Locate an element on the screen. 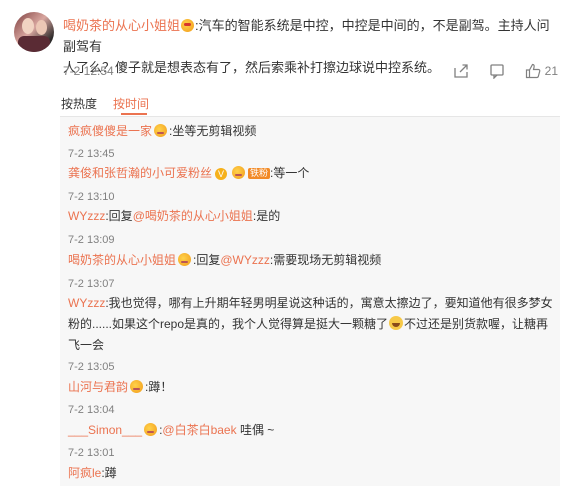  comment-button is located at coordinates (497, 71).